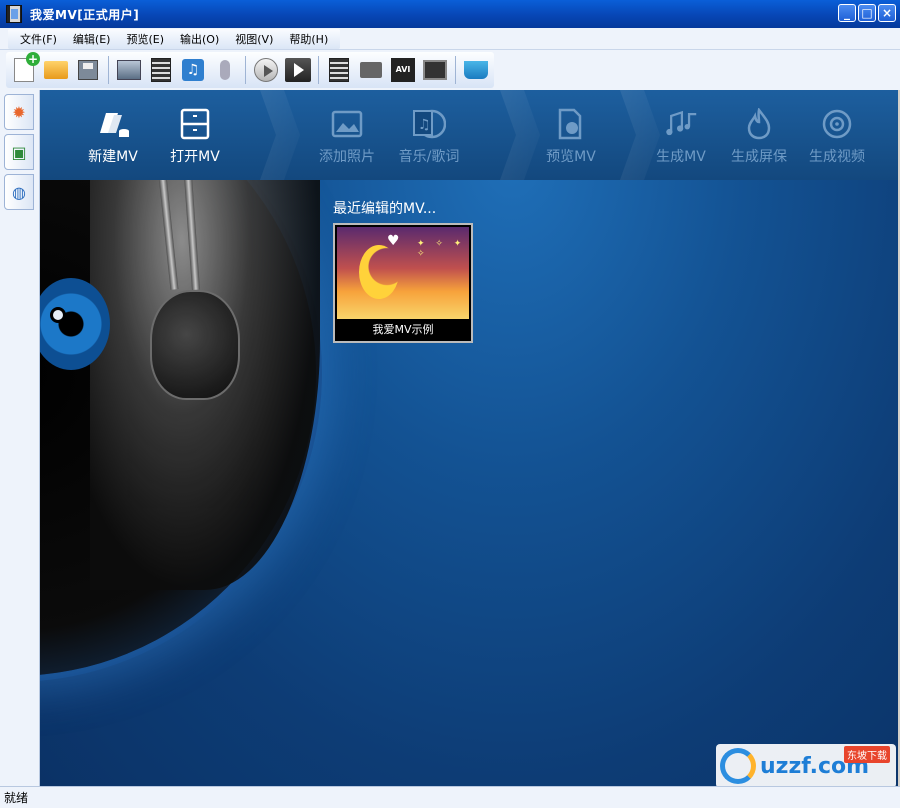 Image resolution: width=900 pixels, height=808 pixels. Describe the element at coordinates (806, 765) in the screenshot. I see `watermark-logo: uzzf.com 东坡下载` at that location.